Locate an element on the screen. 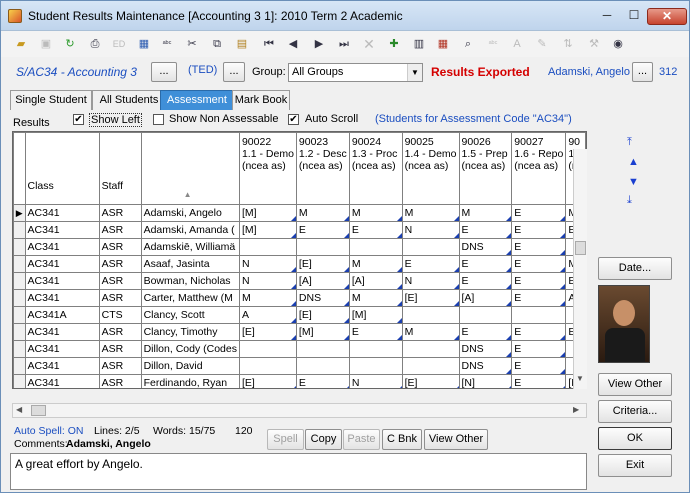 The image size is (690, 493). table-row: AC341 ASR Dillon, David DNS E is located at coordinates (299, 366).